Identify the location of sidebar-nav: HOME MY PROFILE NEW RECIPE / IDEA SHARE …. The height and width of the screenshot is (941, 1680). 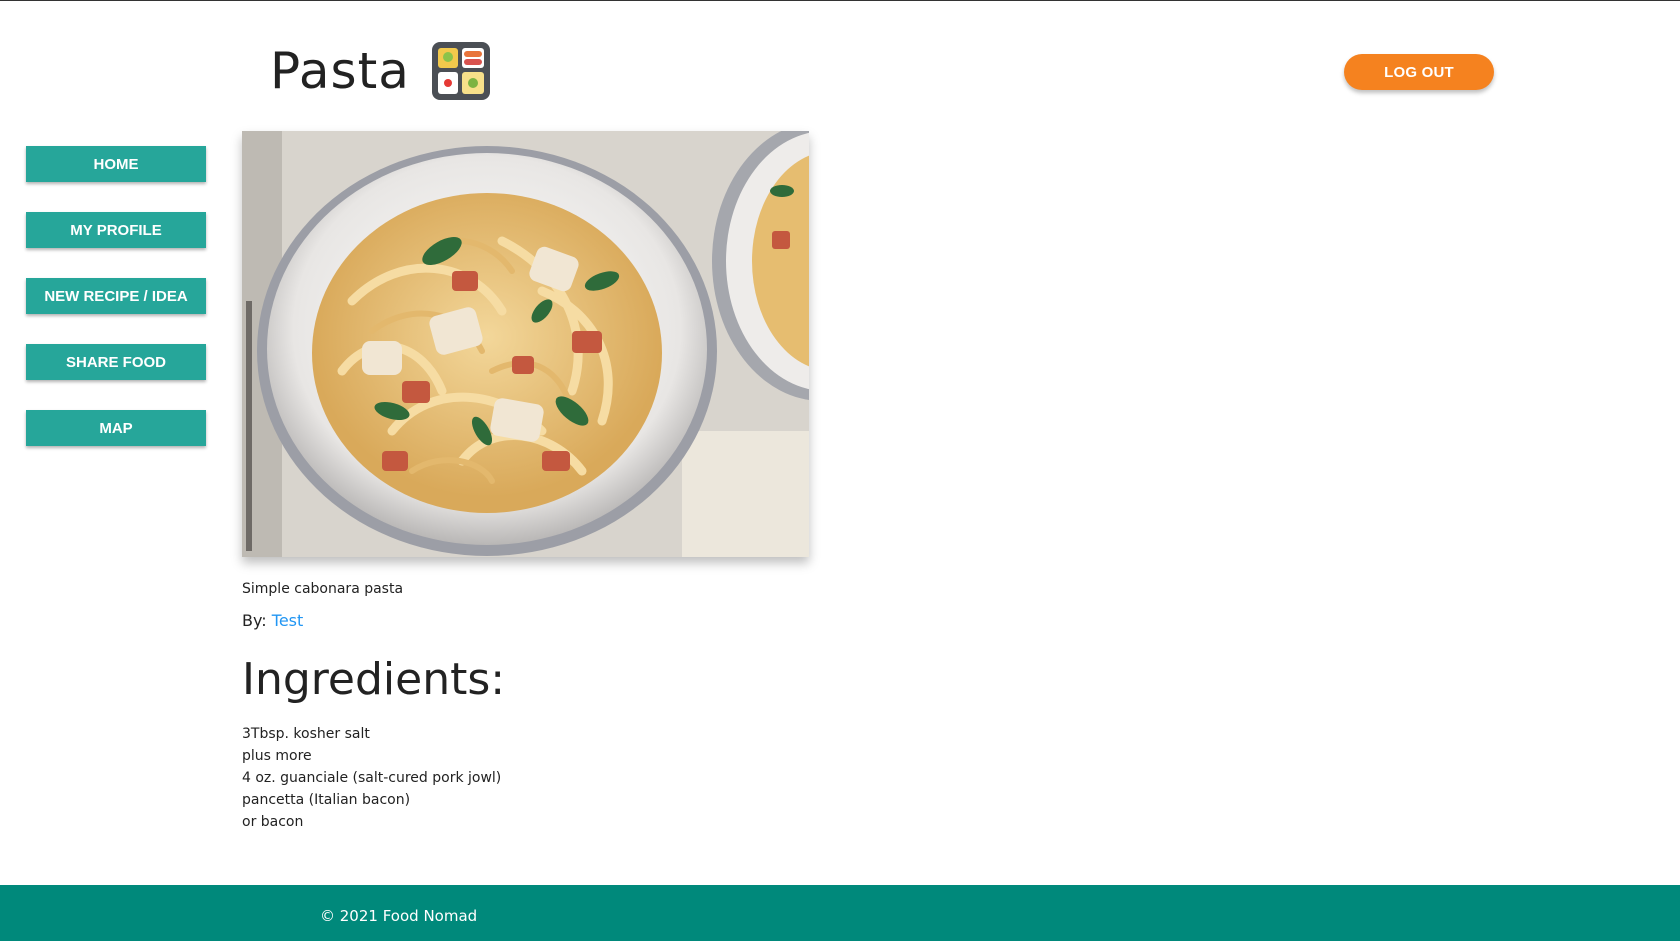
(116, 311).